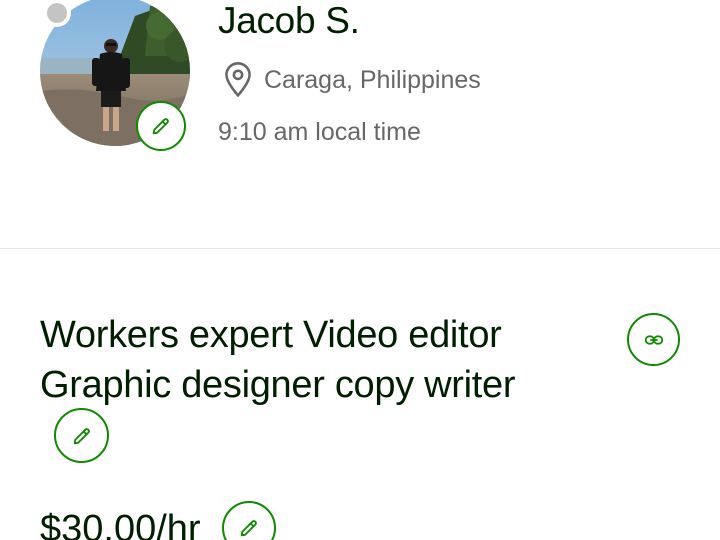 The height and width of the screenshot is (540, 720). I want to click on location-text: Caraga, Philippines, so click(372, 79).